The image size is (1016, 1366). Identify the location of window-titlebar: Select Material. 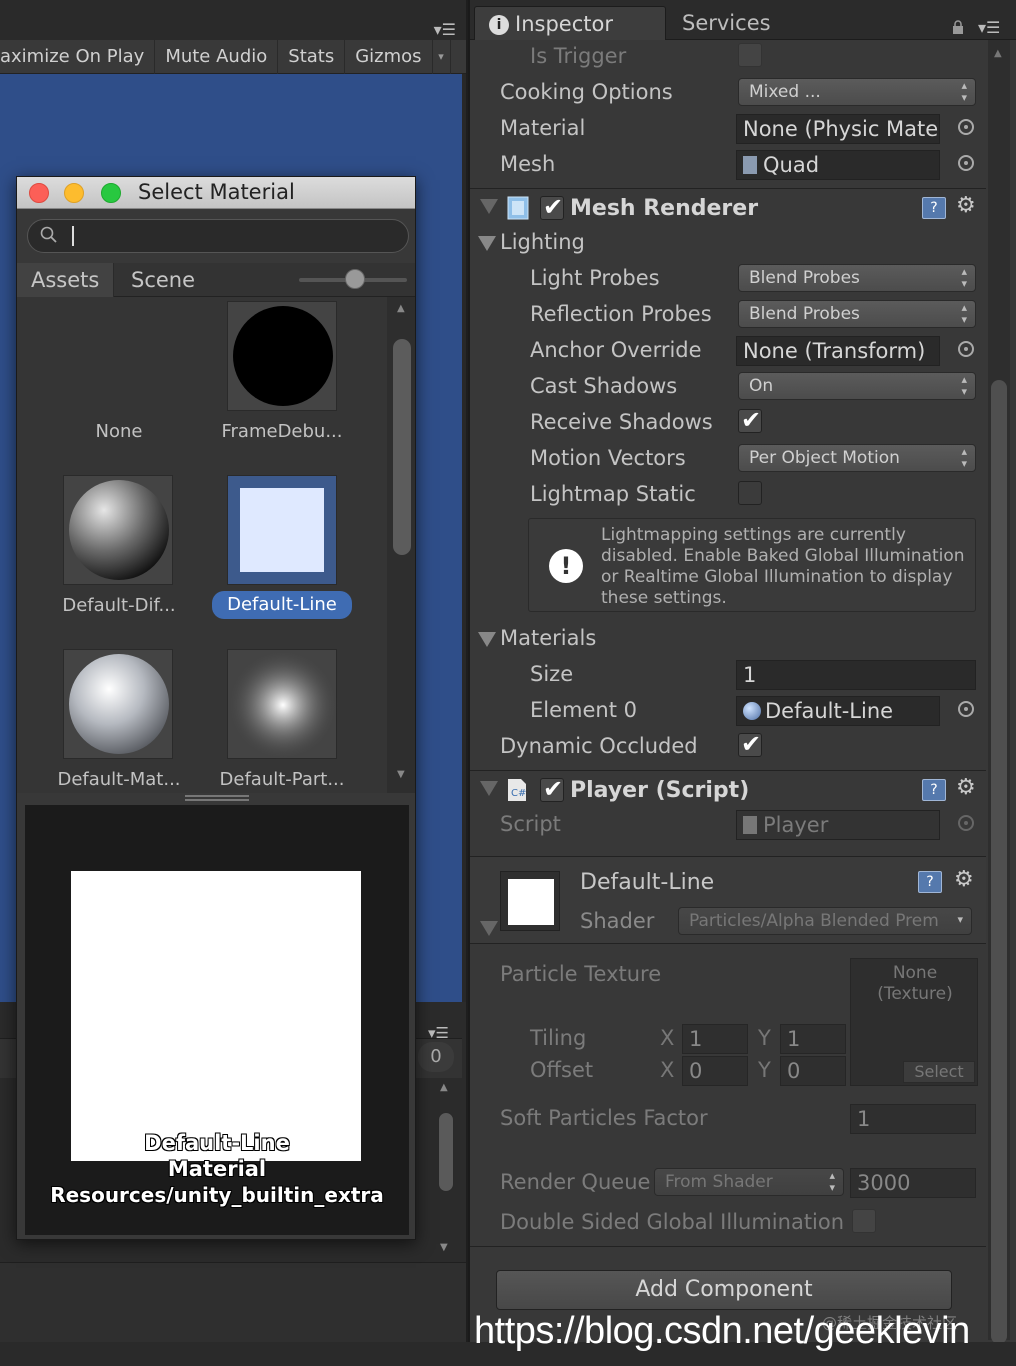
(216, 193).